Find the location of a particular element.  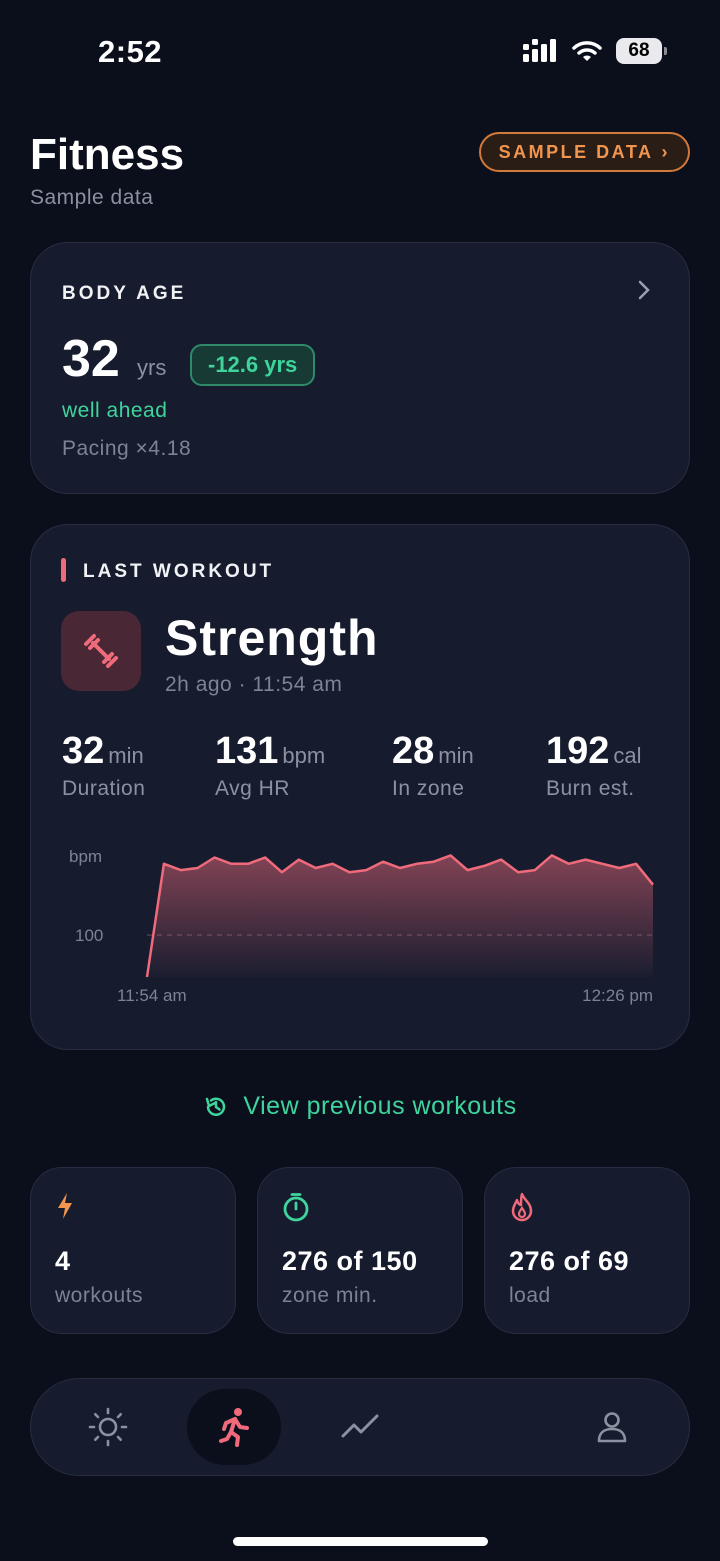

view-previous-workouts-link: View previous workouts is located at coordinates (360, 1106).